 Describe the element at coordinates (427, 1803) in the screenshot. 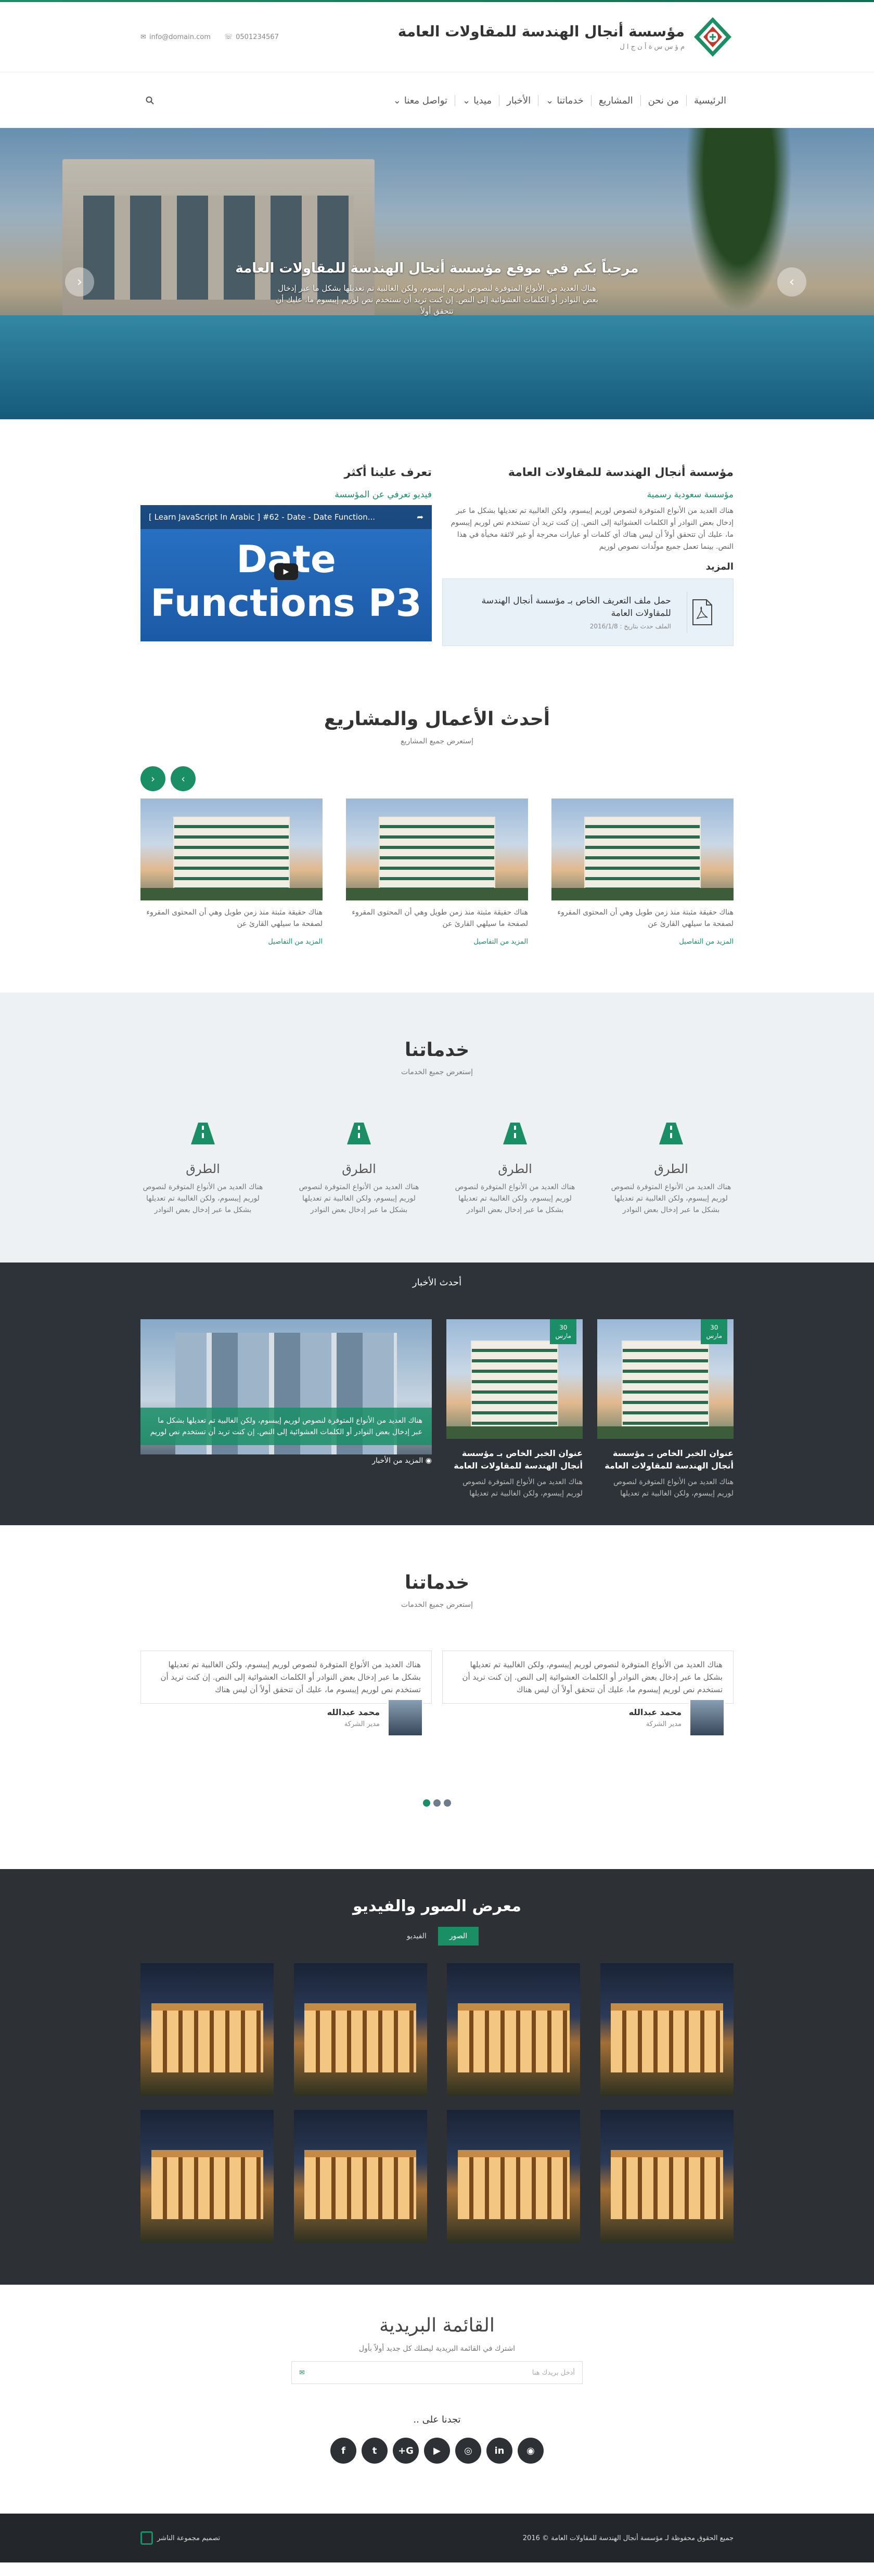

I see `pager-dot-active` at that location.